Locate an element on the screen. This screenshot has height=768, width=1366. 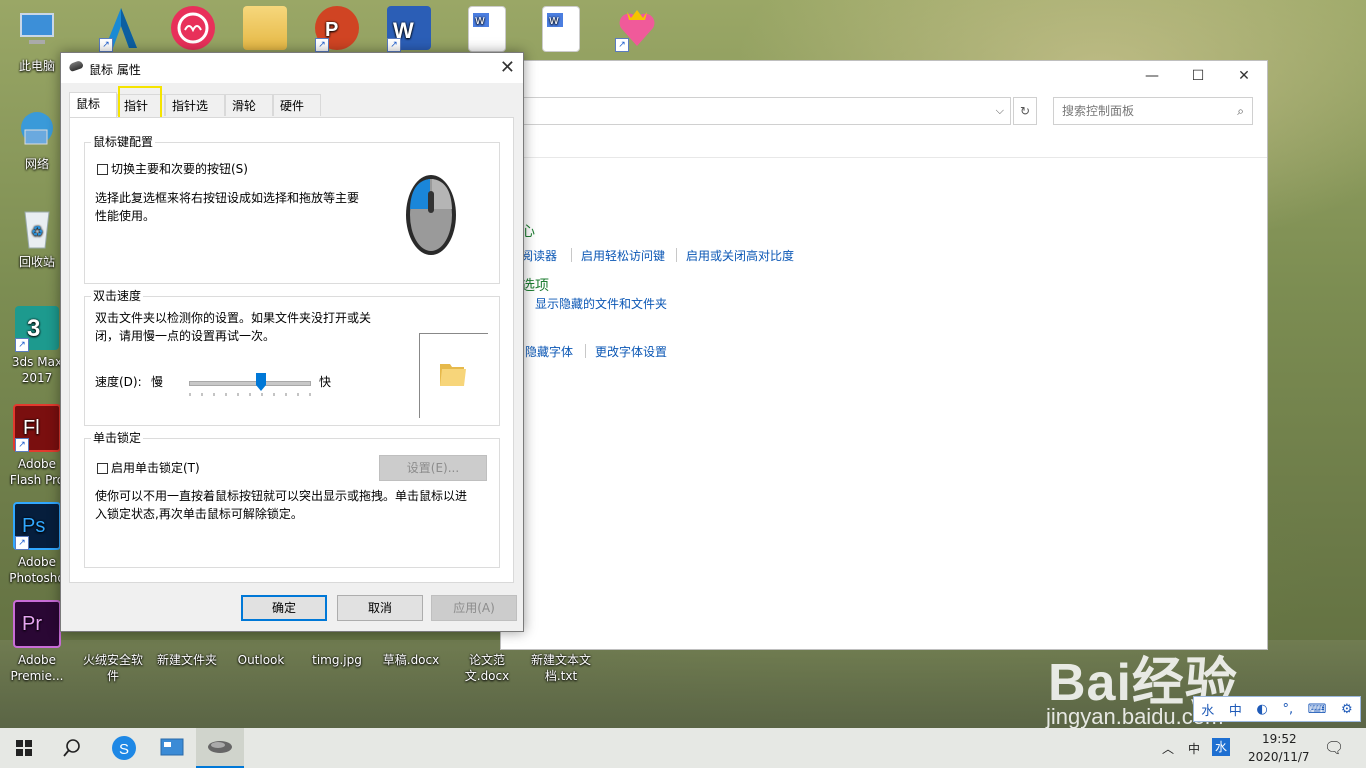
new-txt-icon: 新建文本文档.txt is located at coordinates (561, 668).